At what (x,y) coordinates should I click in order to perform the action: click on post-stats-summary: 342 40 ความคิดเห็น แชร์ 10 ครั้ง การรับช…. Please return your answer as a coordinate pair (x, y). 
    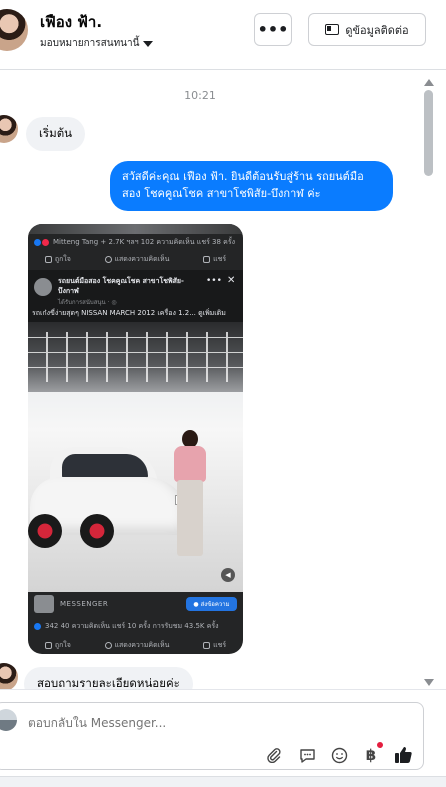
    Looking at the image, I should click on (135, 626).